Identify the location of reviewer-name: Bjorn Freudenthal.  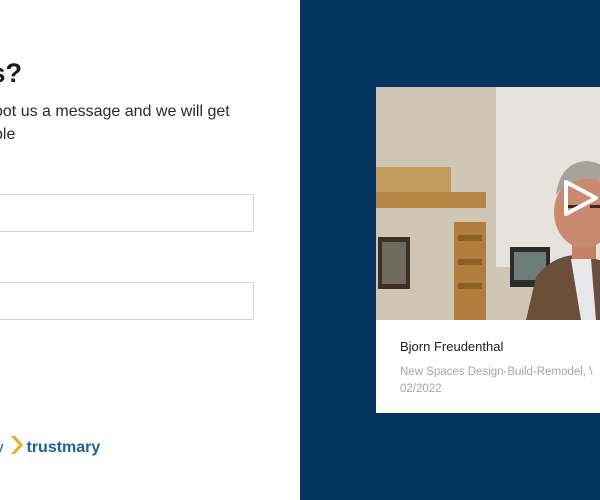
(452, 346).